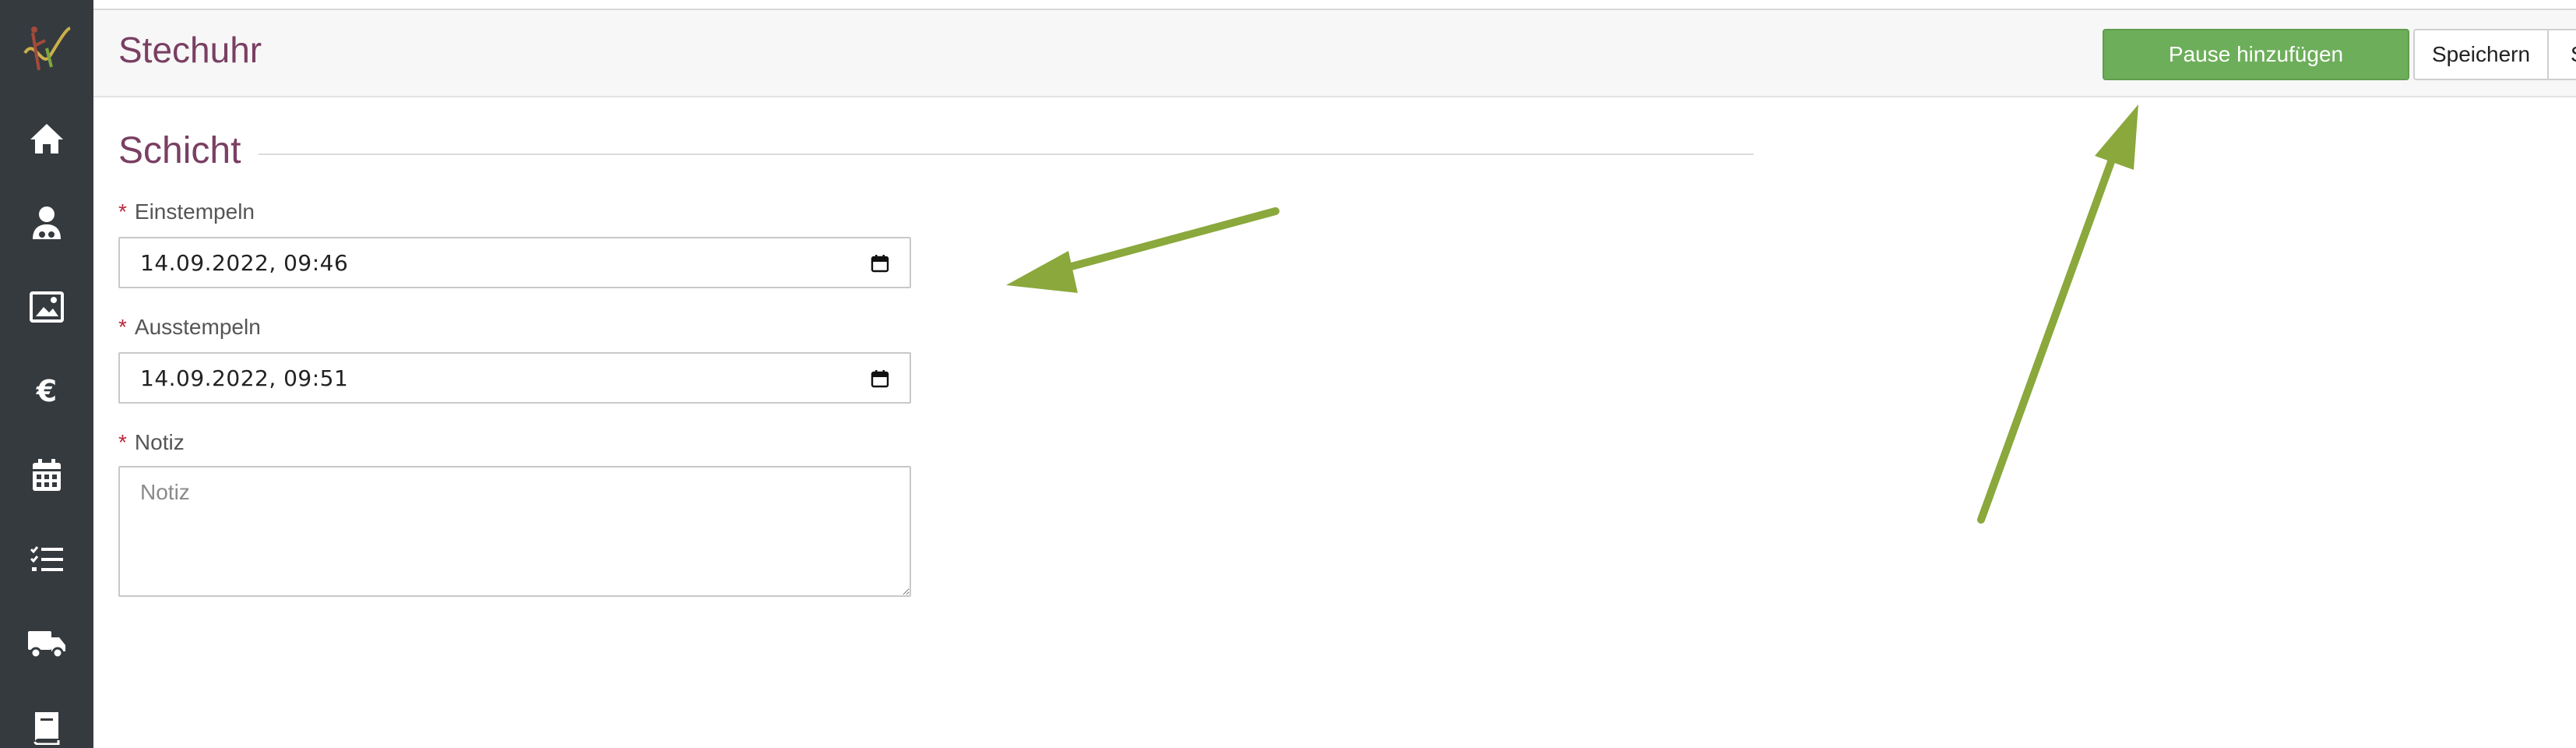 This screenshot has width=2576, height=748. I want to click on sidebar-item-user, so click(46, 223).